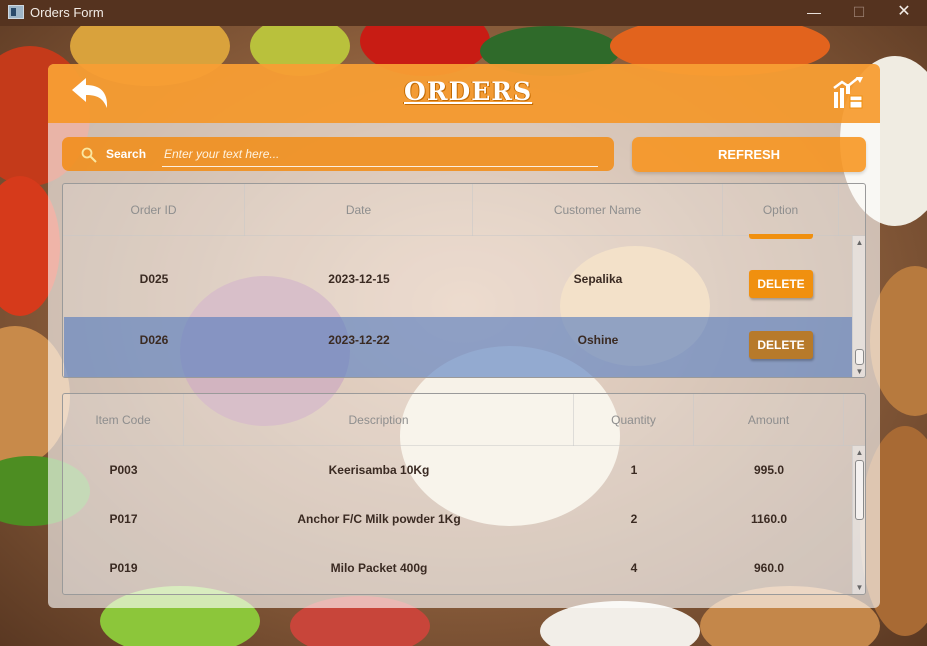 This screenshot has height=646, width=927. I want to click on search-label: Search, so click(126, 154).